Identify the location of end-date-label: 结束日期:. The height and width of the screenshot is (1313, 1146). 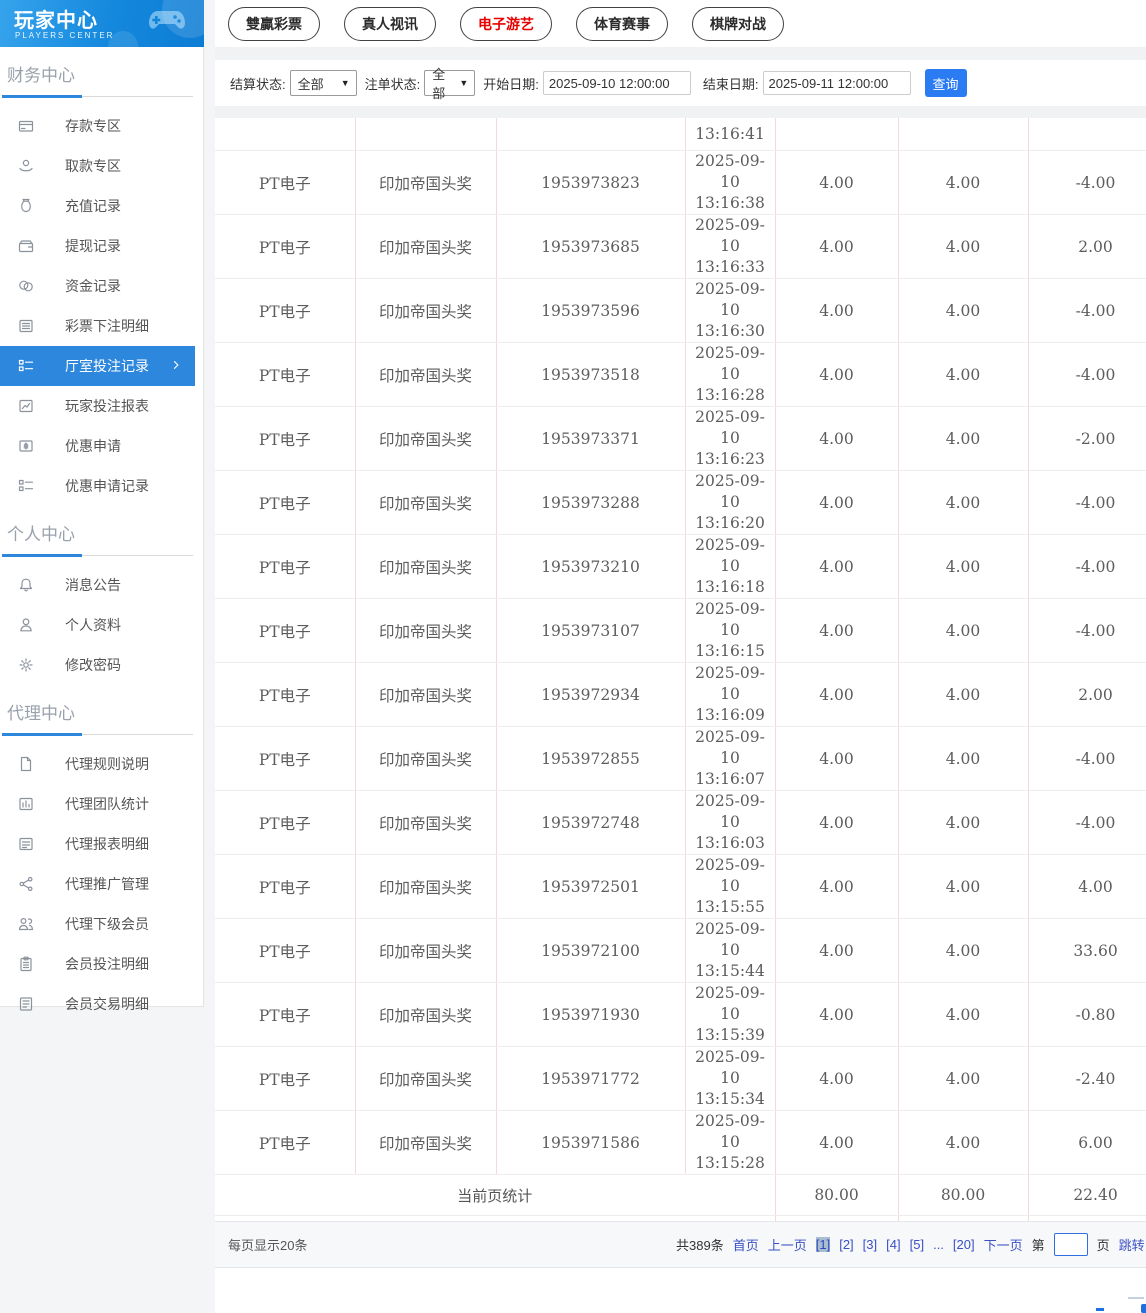
(730, 84).